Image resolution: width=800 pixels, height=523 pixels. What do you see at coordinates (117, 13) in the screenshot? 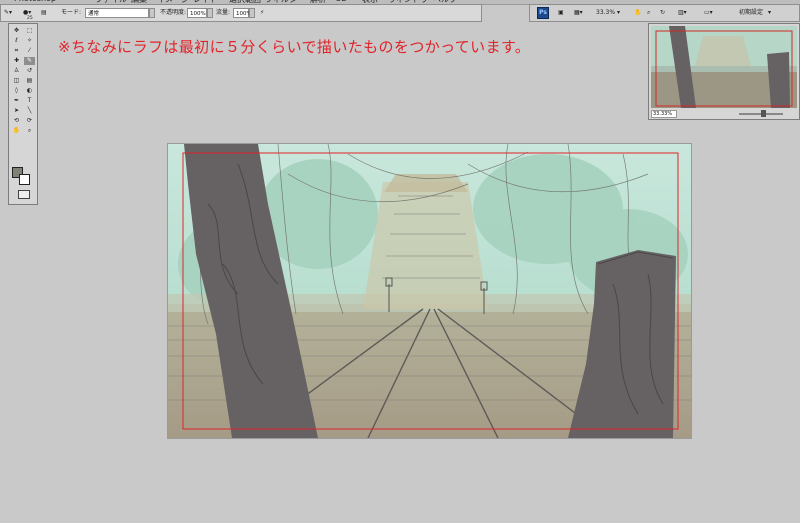
I see `mode-select: 通常` at bounding box center [117, 13].